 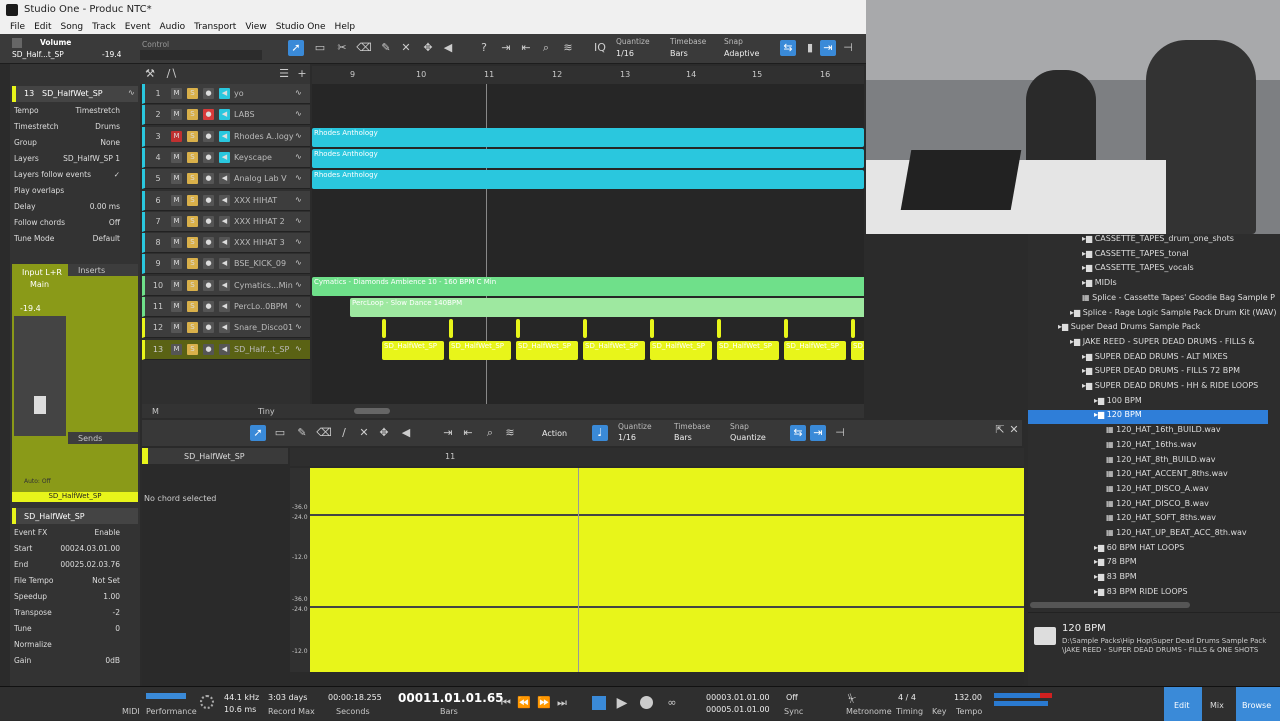 What do you see at coordinates (75, 129) in the screenshot?
I see `inspector-row-timestretch: Timestretch Drums` at bounding box center [75, 129].